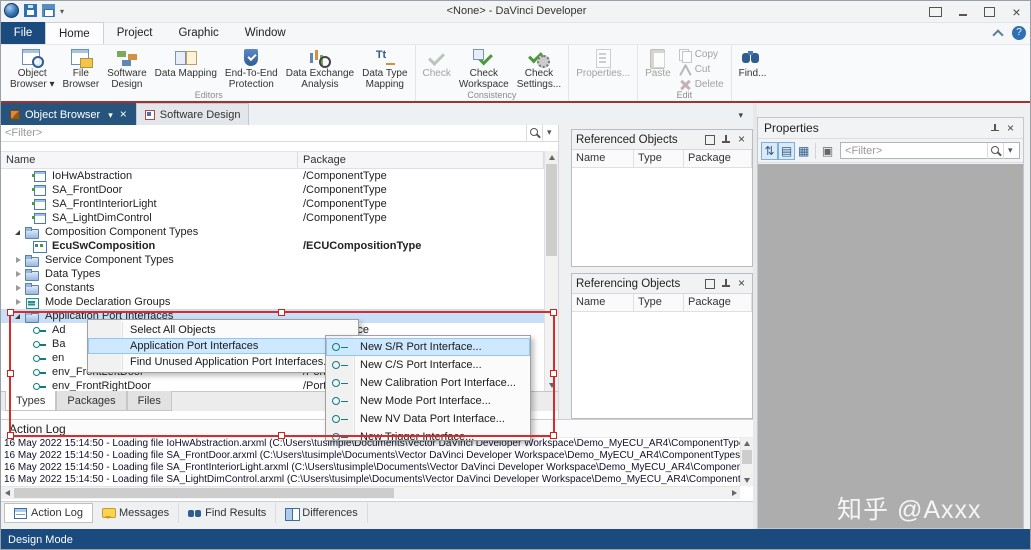  I want to click on tab-list-caret-icon, so click(740, 115).